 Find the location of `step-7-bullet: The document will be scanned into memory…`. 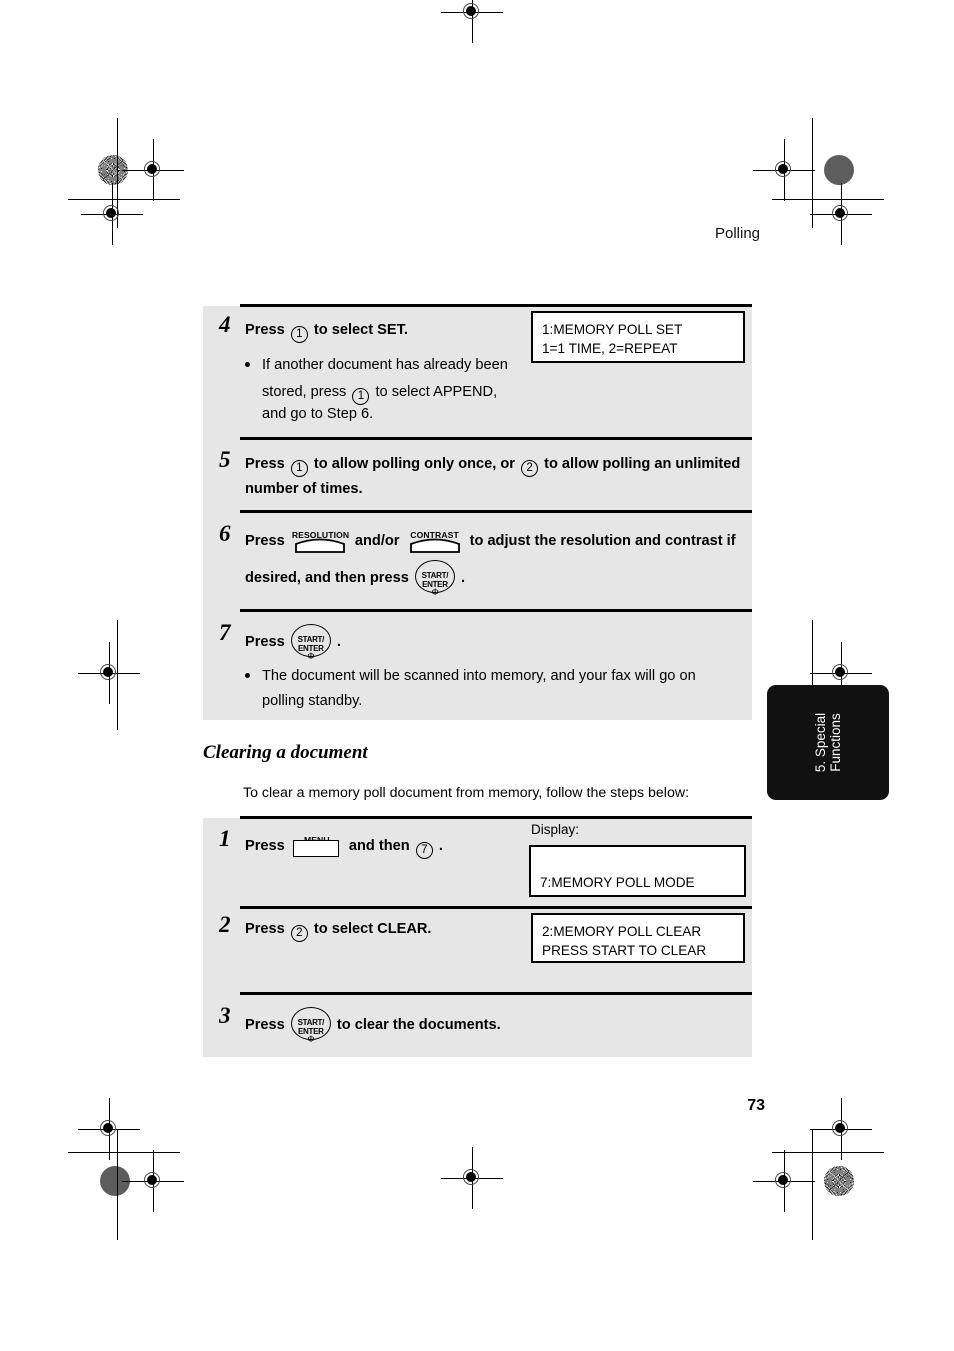

step-7-bullet: The document will be scanned into memory… is located at coordinates (490, 689).